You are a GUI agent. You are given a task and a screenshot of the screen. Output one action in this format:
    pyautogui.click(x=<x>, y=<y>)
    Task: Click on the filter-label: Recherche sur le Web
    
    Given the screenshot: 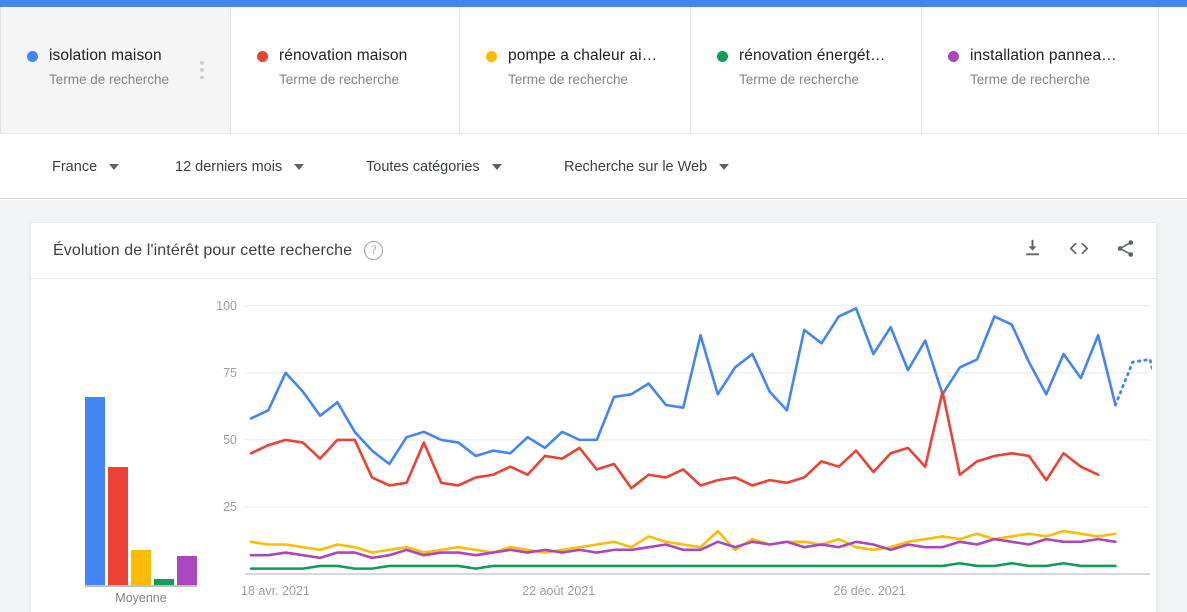 What is the action you would take?
    pyautogui.click(x=636, y=166)
    